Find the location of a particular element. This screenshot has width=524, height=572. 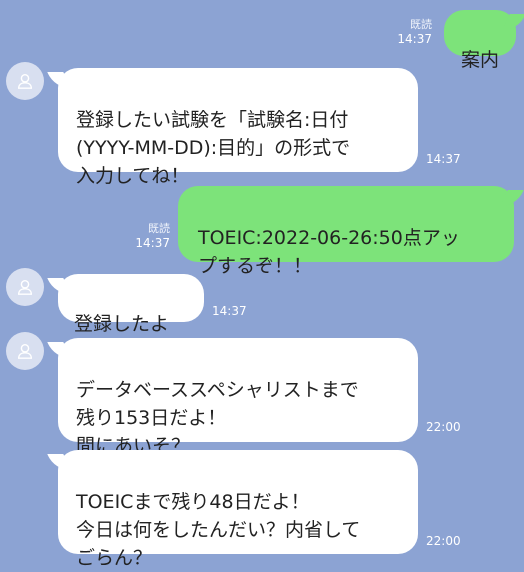

message-text: 登録したよ is located at coordinates (122, 324).